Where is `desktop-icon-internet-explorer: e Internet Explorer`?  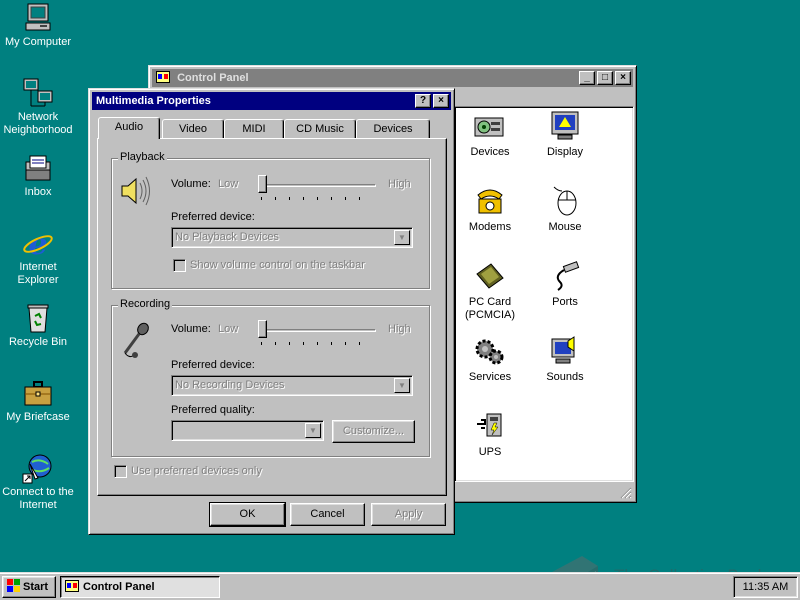
desktop-icon-internet-explorer: e Internet Explorer is located at coordinates (38, 257).